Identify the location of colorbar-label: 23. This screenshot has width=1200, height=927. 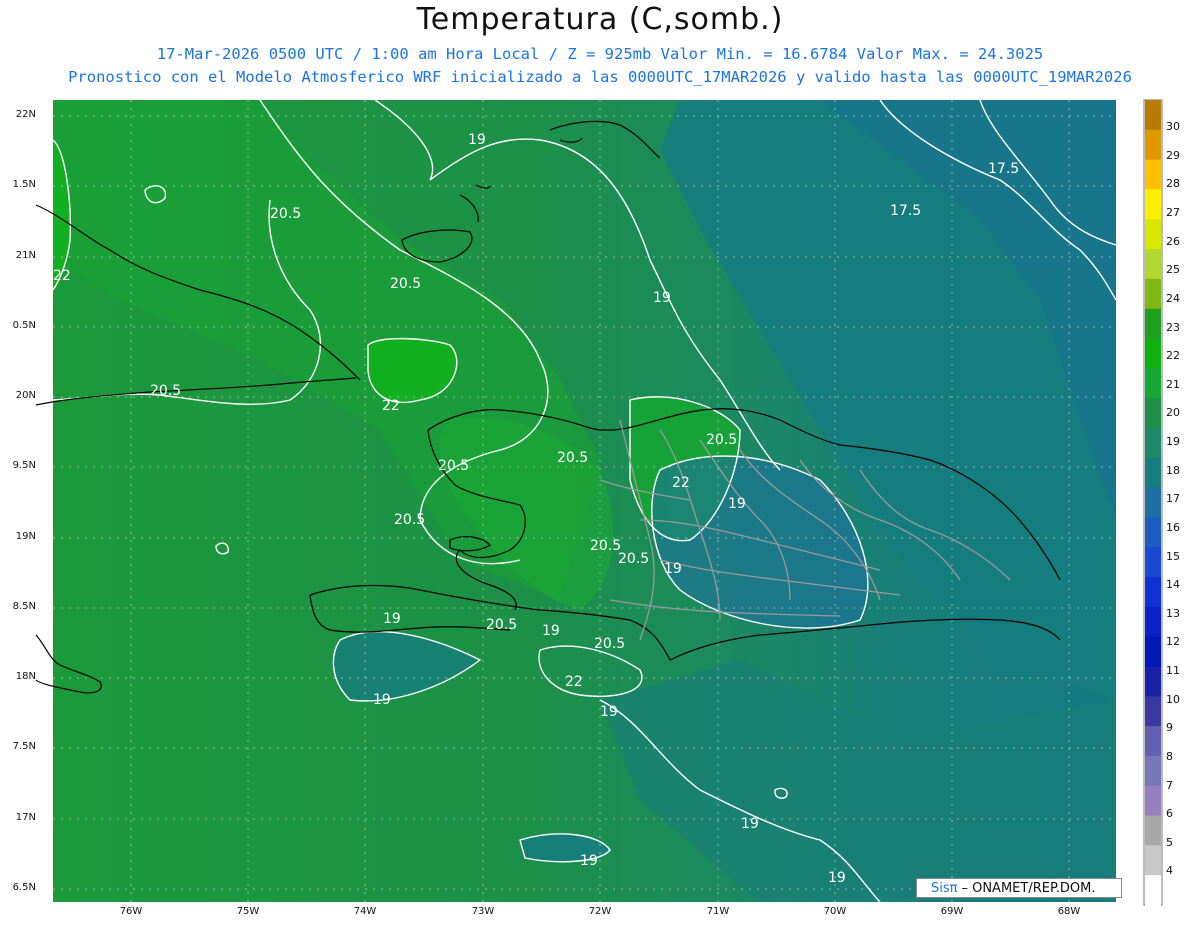
(1173, 327).